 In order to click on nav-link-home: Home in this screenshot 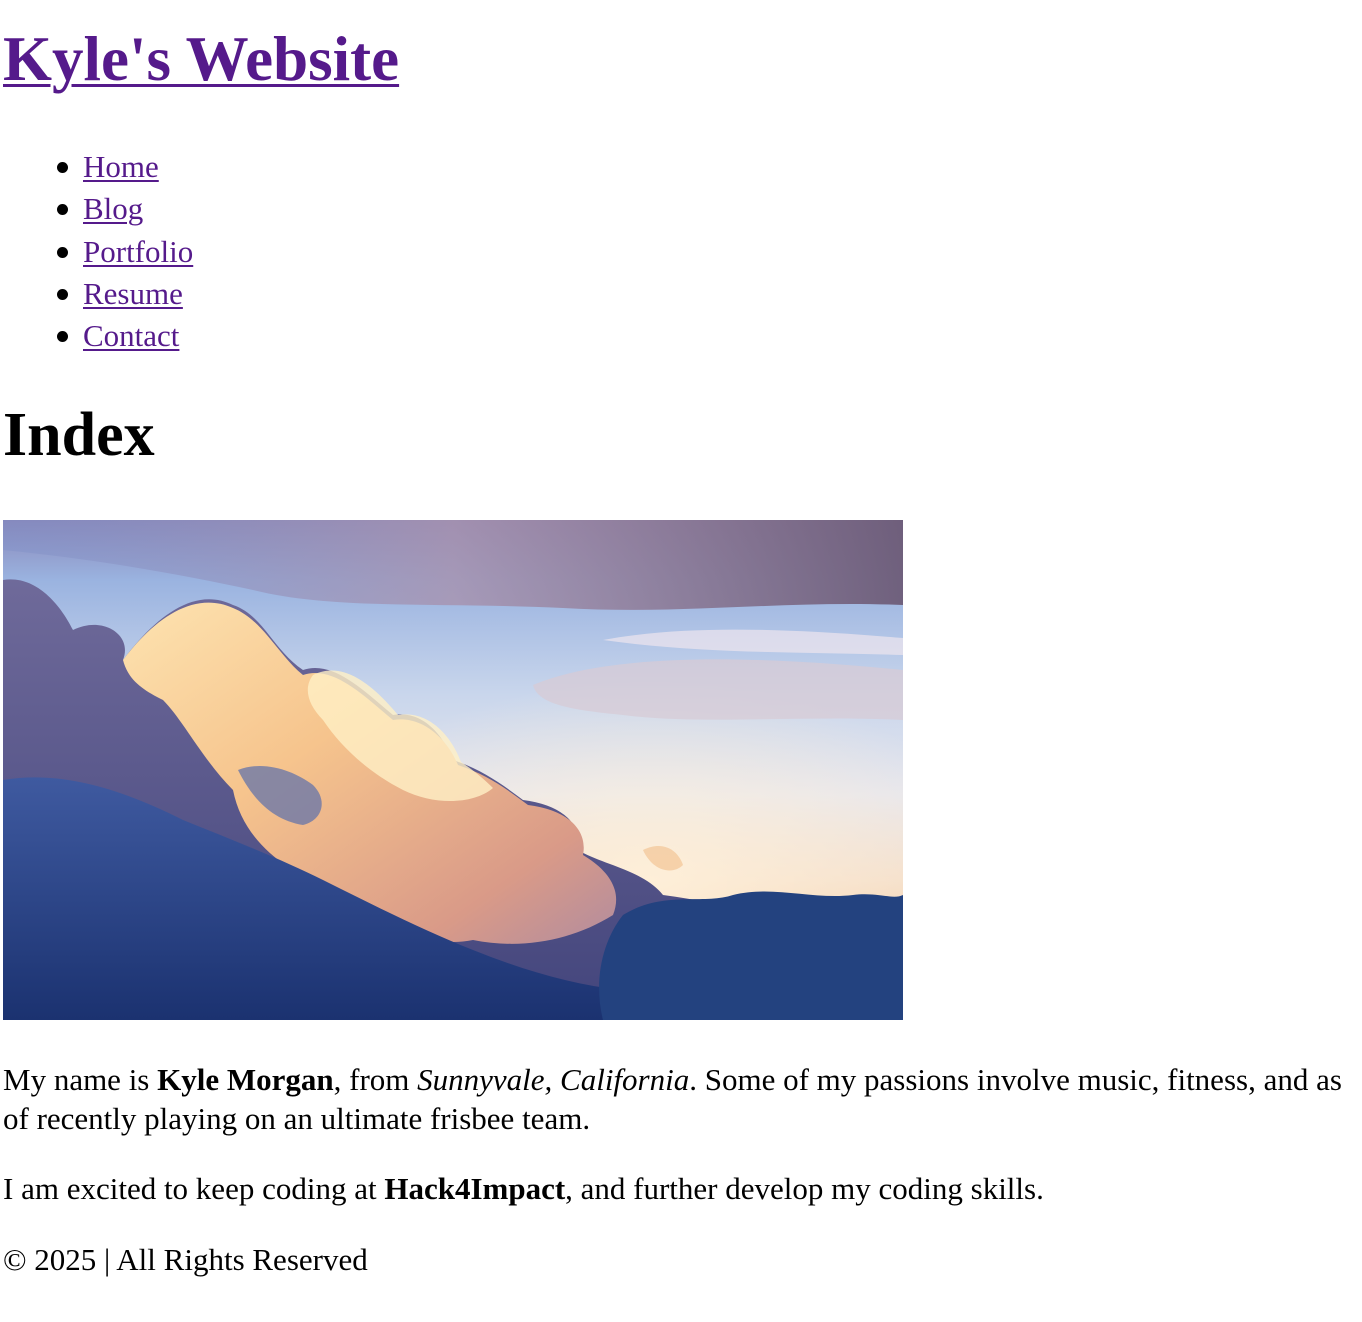, I will do `click(121, 166)`.